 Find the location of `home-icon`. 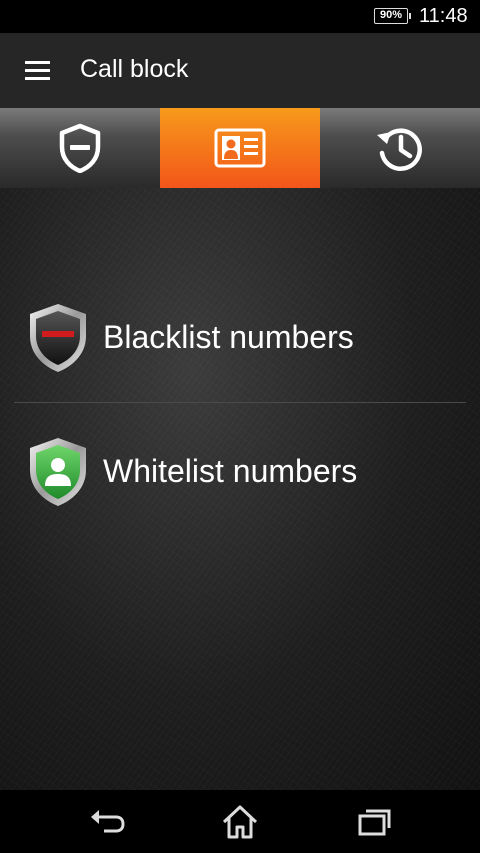

home-icon is located at coordinates (240, 822).